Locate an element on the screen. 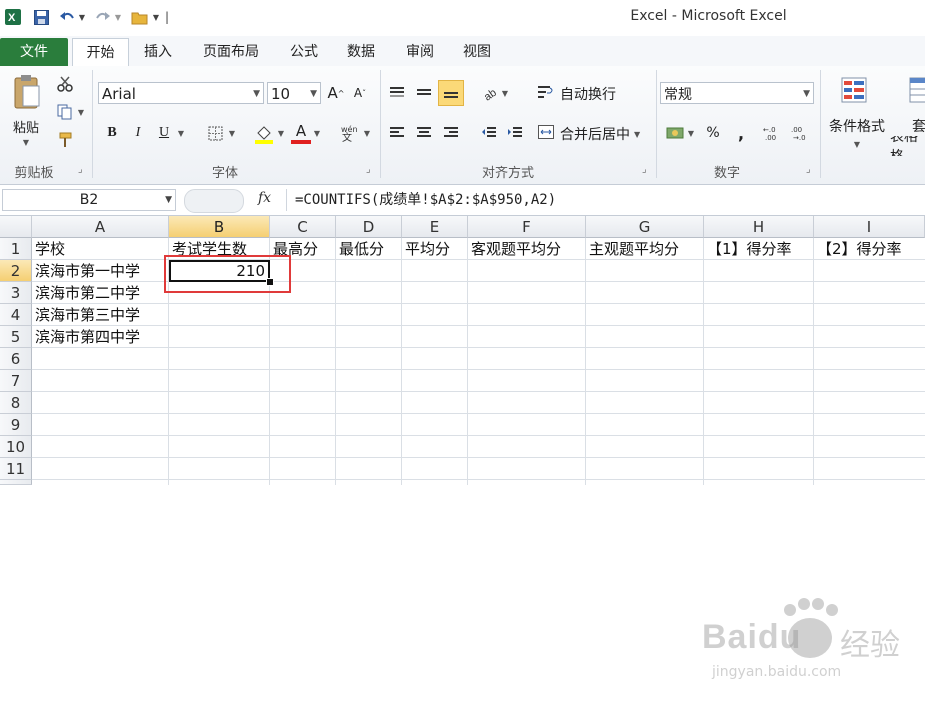 Image resolution: width=925 pixels, height=701 pixels. column-header-f: F is located at coordinates (527, 227).